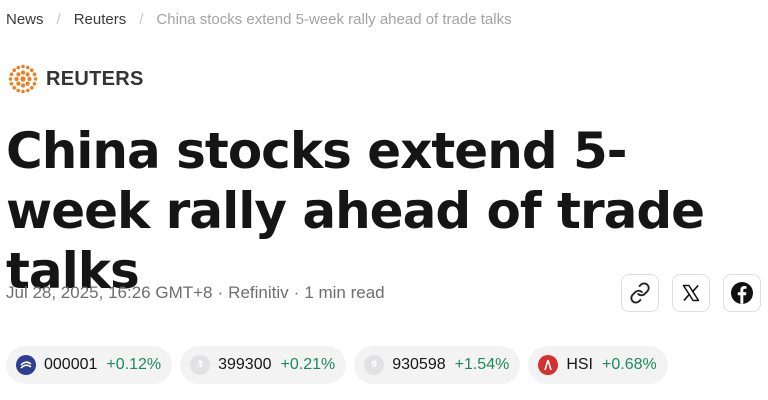 The image size is (768, 400). Describe the element at coordinates (629, 364) in the screenshot. I see `ticker-change: +0.68%` at that location.